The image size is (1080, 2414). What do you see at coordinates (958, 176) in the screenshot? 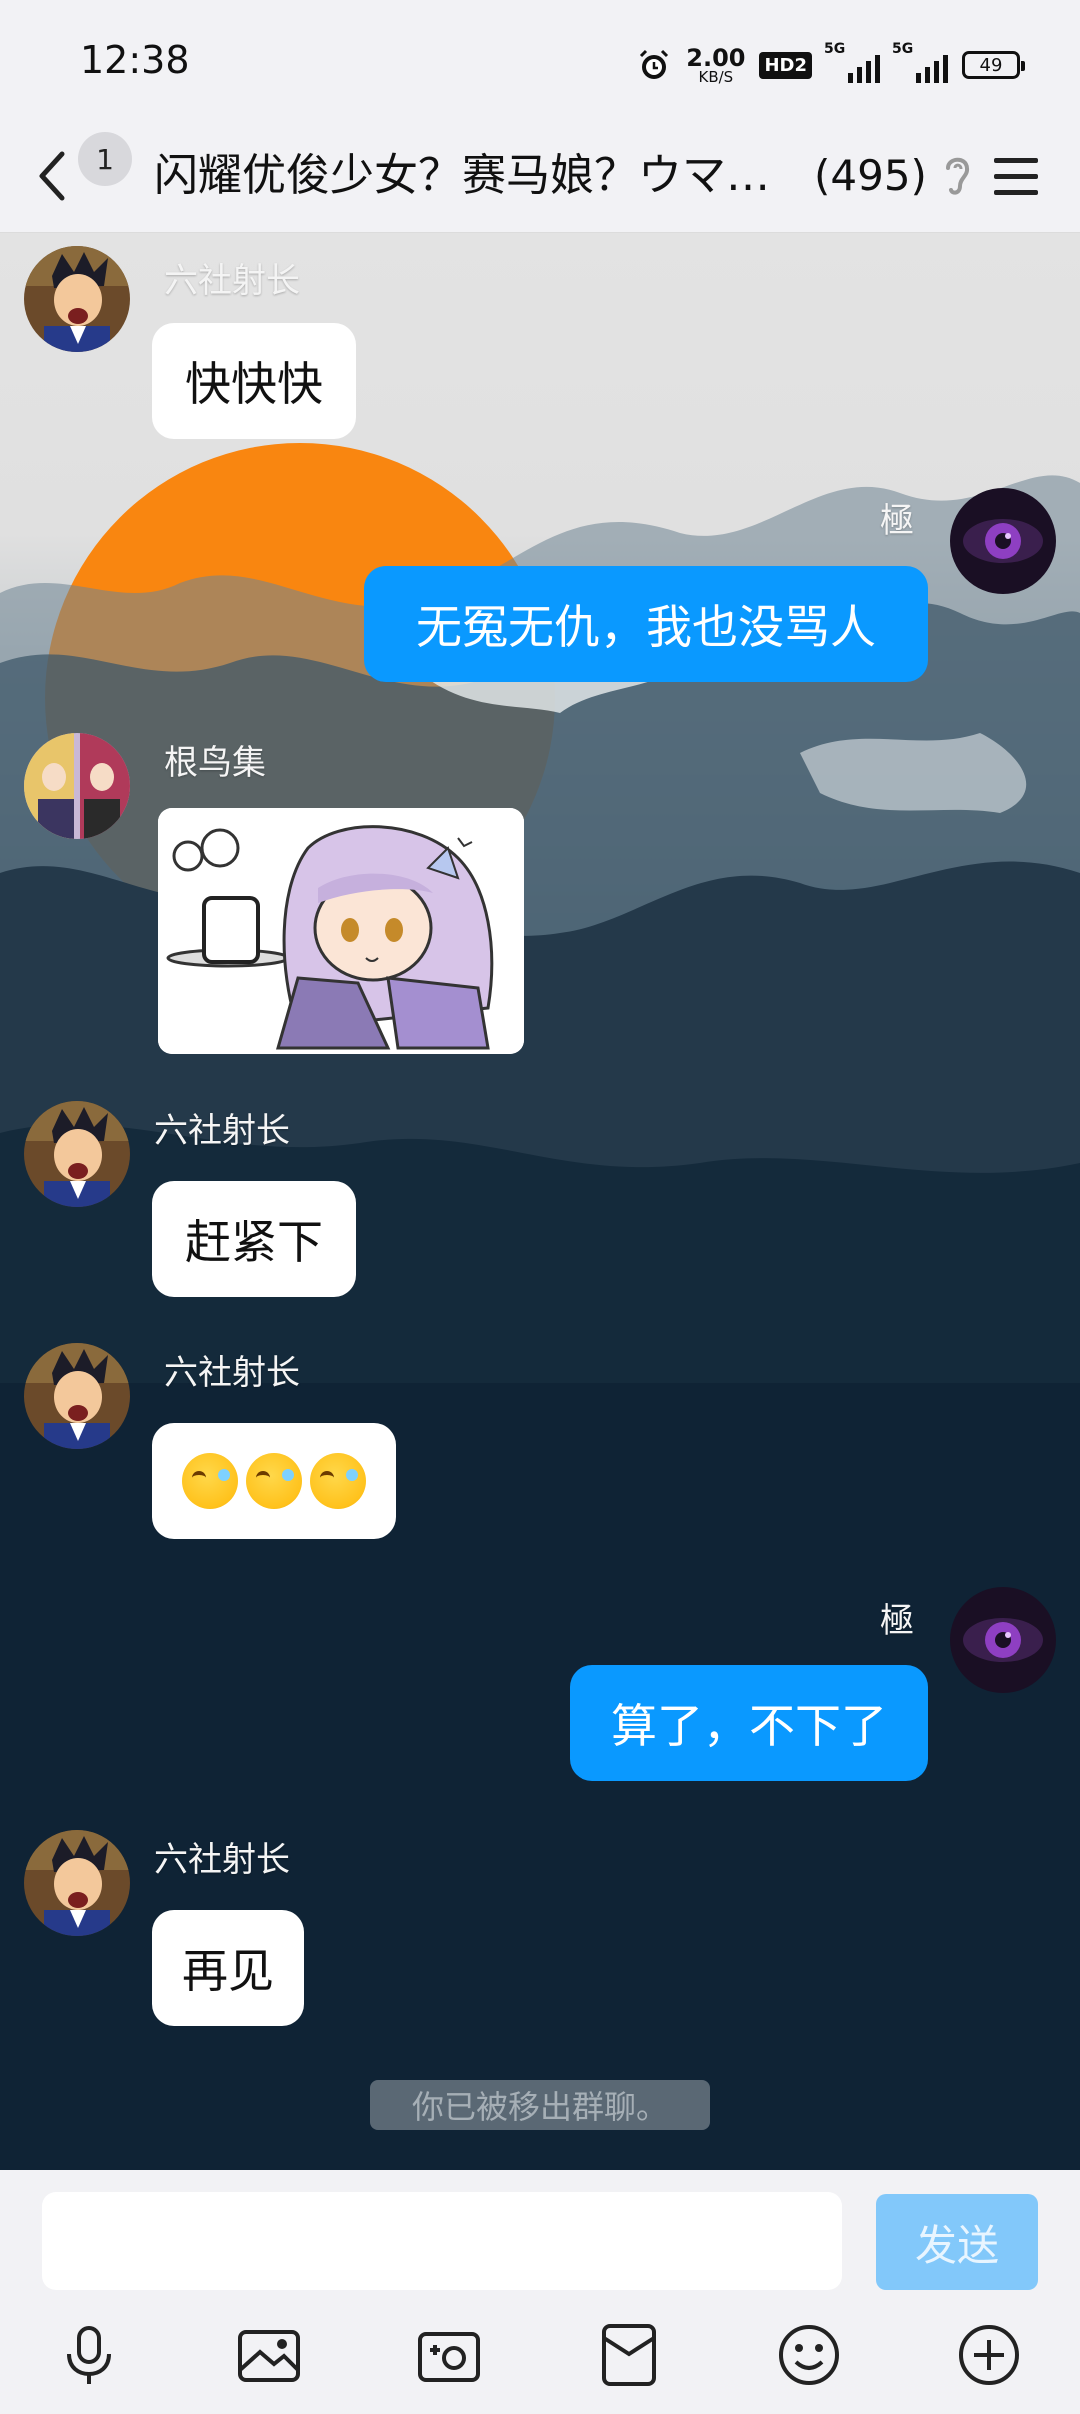
I see `earpiece-mode-icon` at bounding box center [958, 176].